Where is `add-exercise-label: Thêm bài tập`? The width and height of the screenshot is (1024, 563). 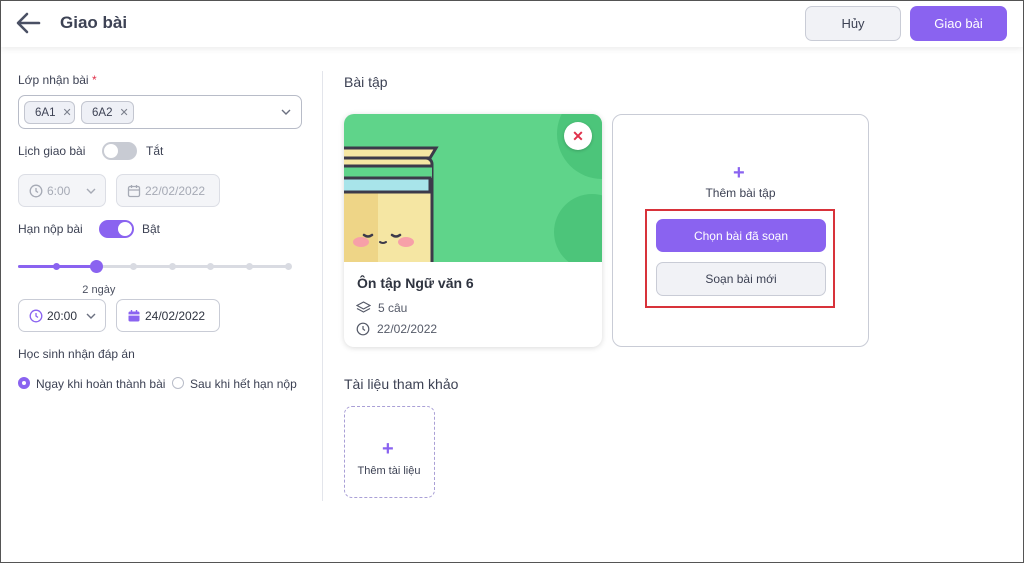 add-exercise-label: Thêm bài tập is located at coordinates (740, 193).